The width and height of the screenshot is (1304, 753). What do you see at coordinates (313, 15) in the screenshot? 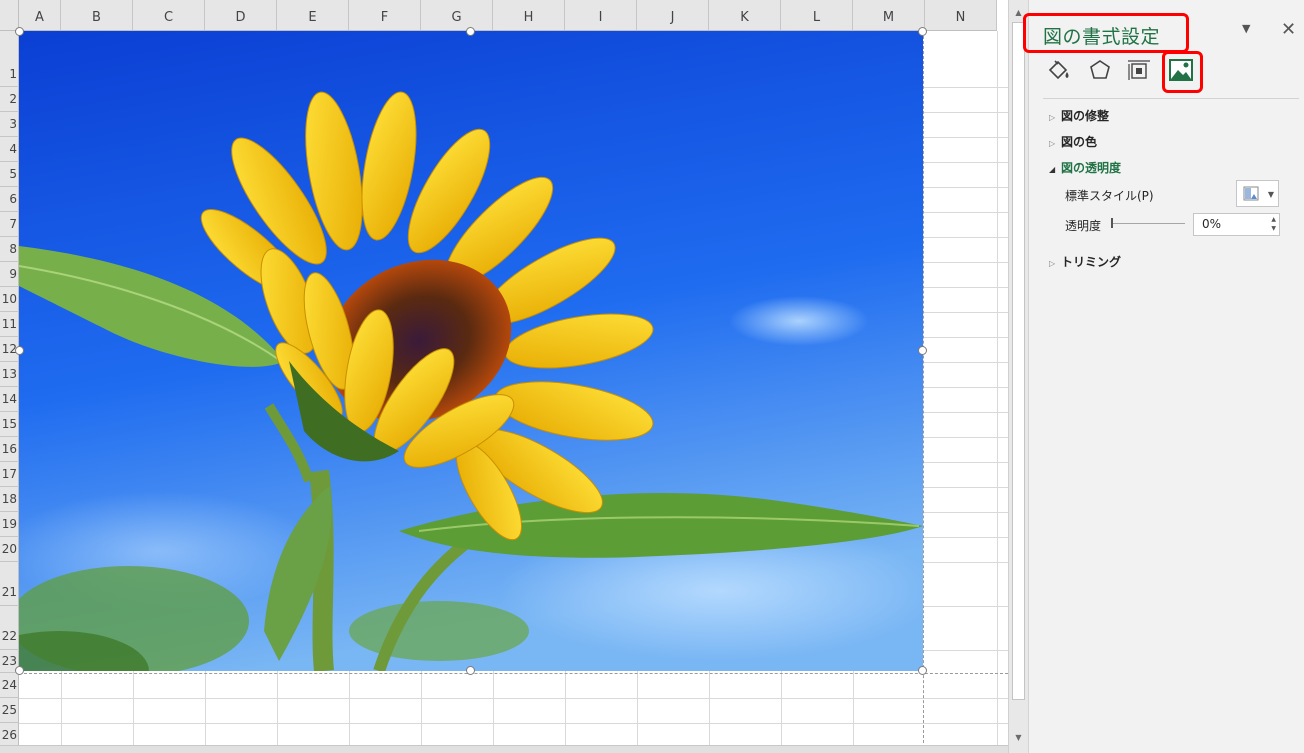
I see `column-header-e: E` at bounding box center [313, 15].